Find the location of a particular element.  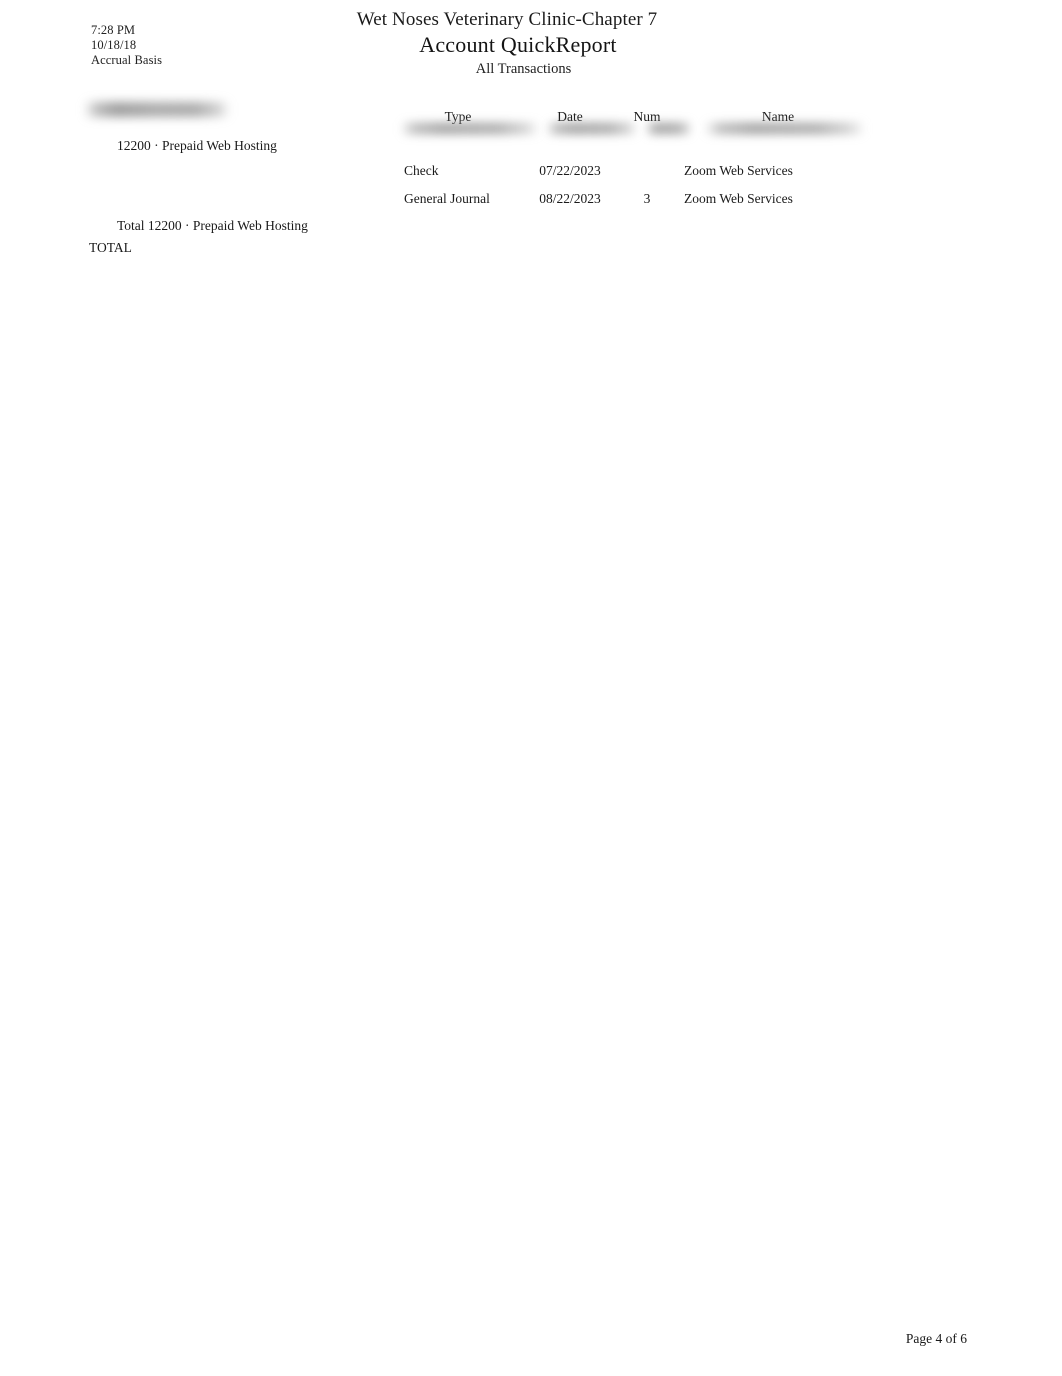

column-header-type: Type is located at coordinates (458, 116).